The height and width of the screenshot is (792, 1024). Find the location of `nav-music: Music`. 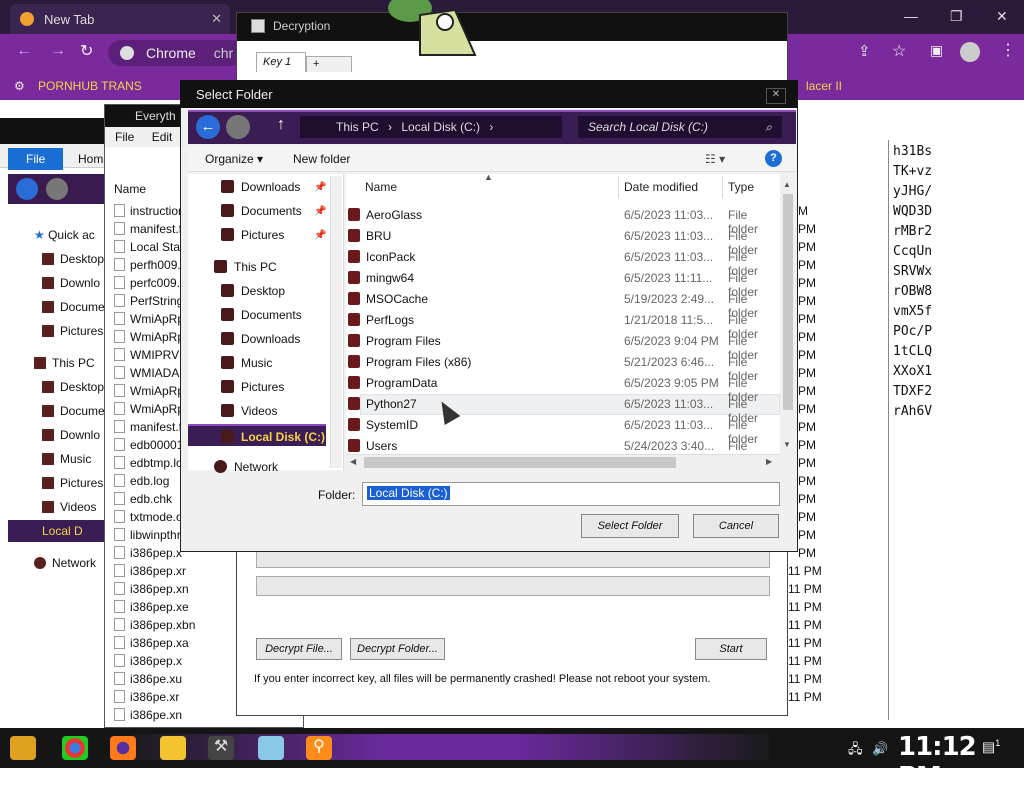

nav-music: Music is located at coordinates (66, 459).